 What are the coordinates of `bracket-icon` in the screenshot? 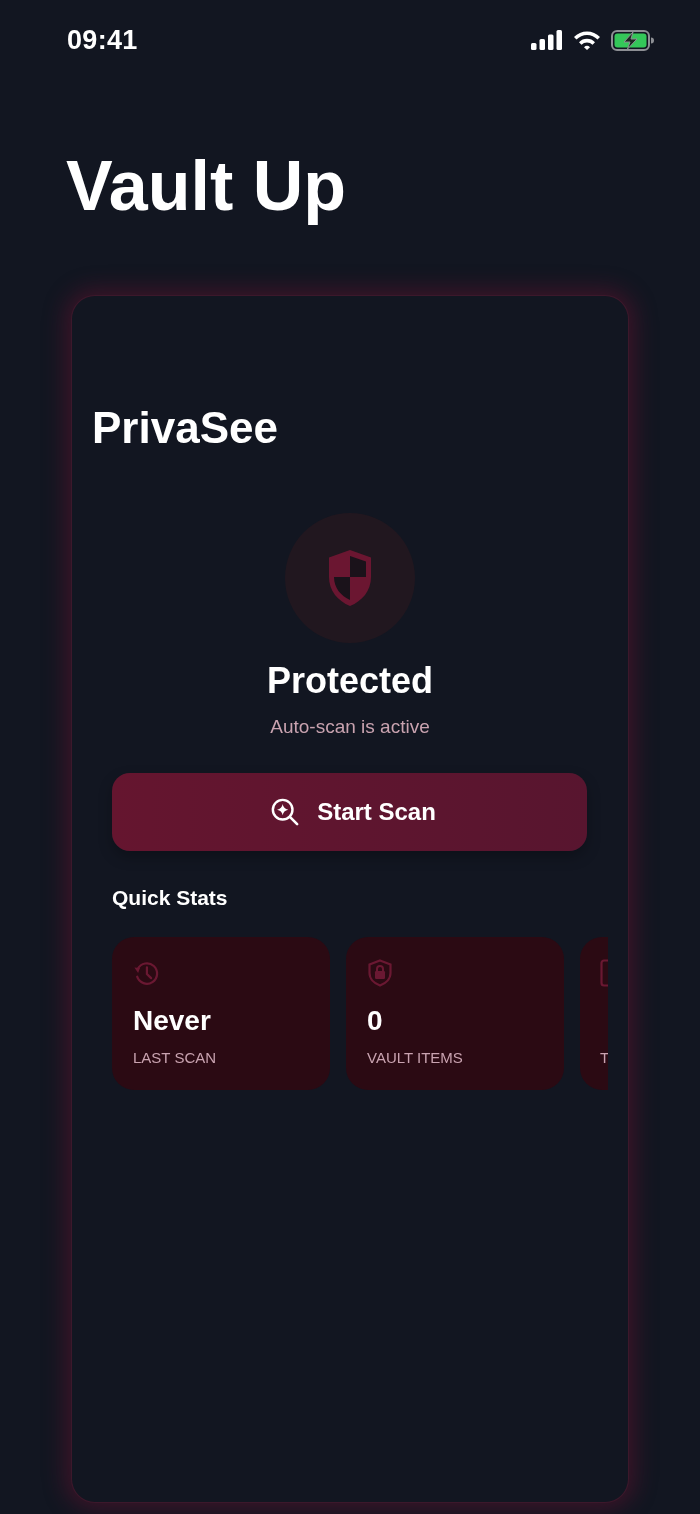 It's located at (604, 972).